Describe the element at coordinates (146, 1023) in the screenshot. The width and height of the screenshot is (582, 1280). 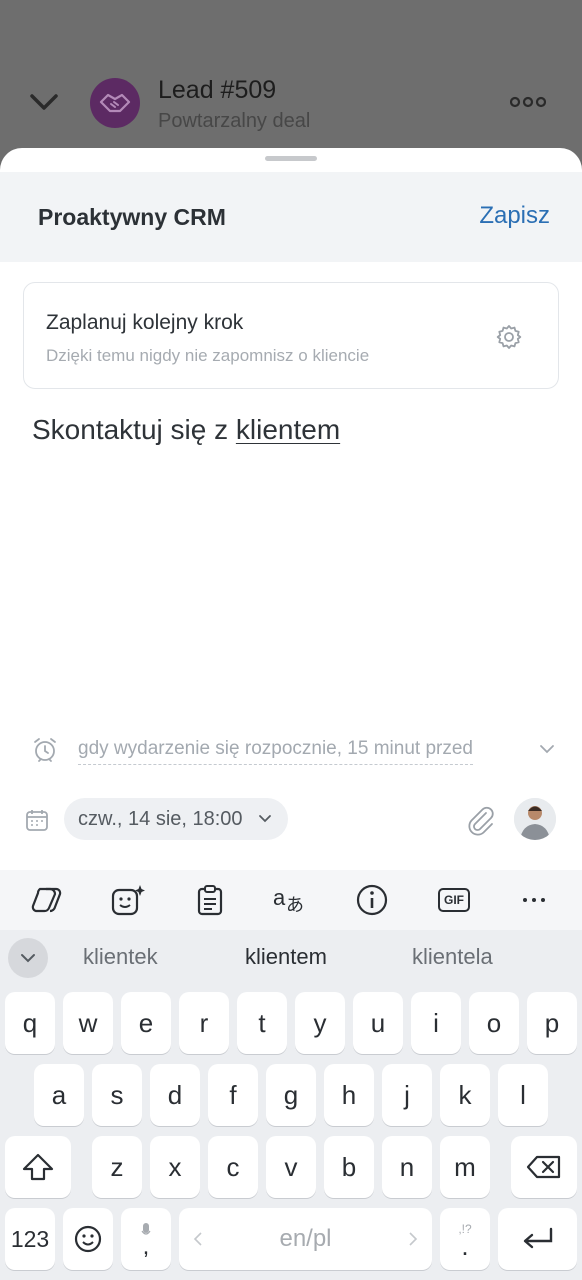
I see `key-e: e` at that location.